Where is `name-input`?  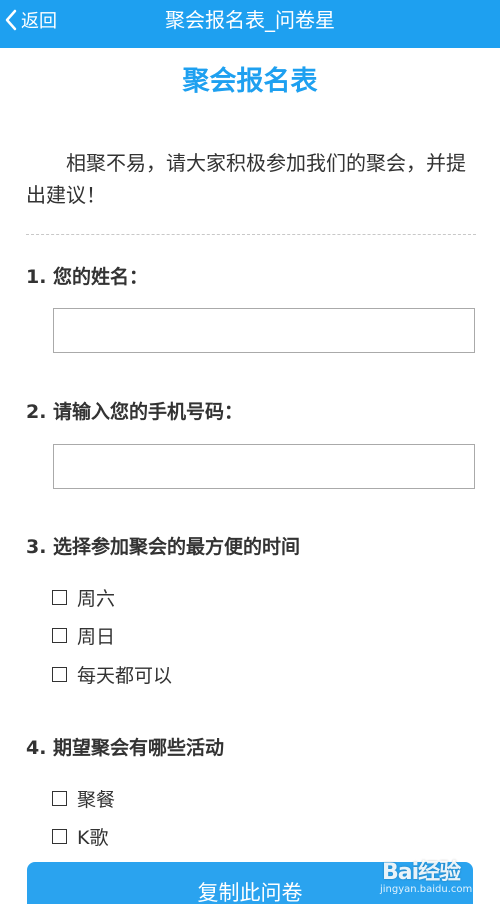 name-input is located at coordinates (264, 330).